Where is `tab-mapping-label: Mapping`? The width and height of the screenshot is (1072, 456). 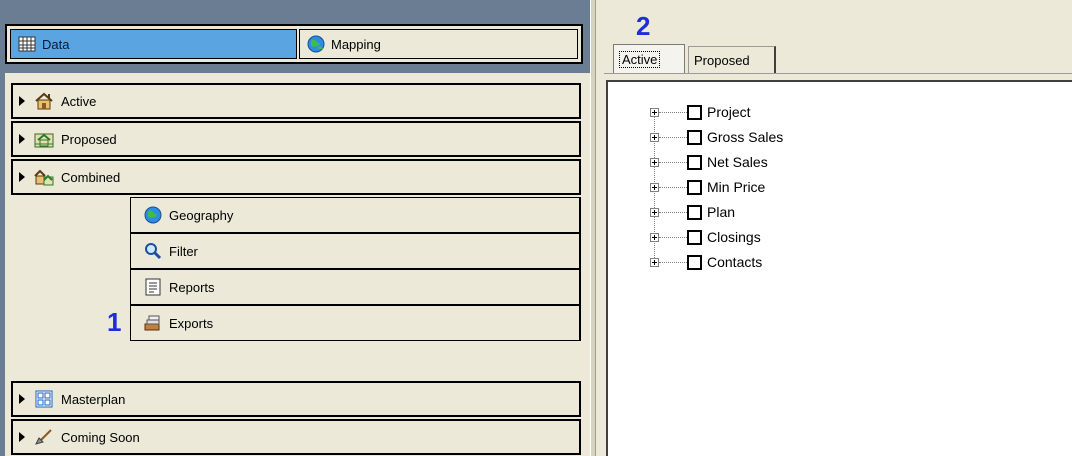 tab-mapping-label: Mapping is located at coordinates (356, 44).